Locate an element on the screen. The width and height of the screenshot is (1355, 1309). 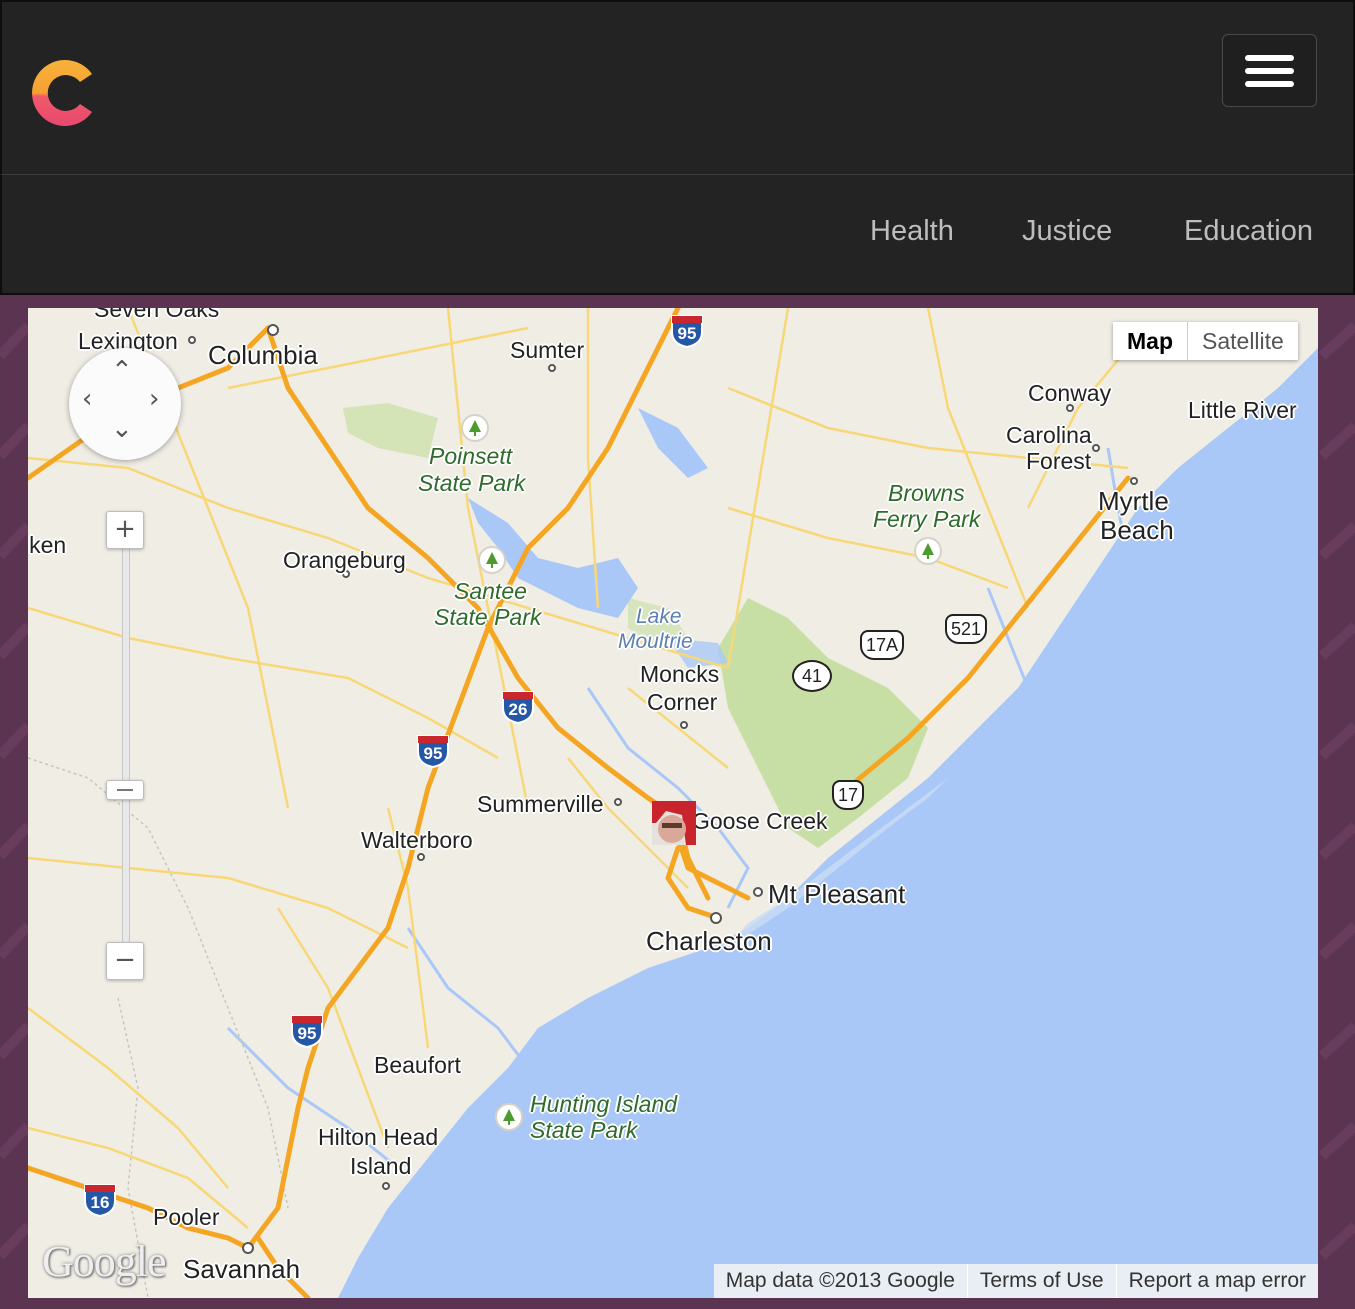
google-logo: Google is located at coordinates (104, 1261).